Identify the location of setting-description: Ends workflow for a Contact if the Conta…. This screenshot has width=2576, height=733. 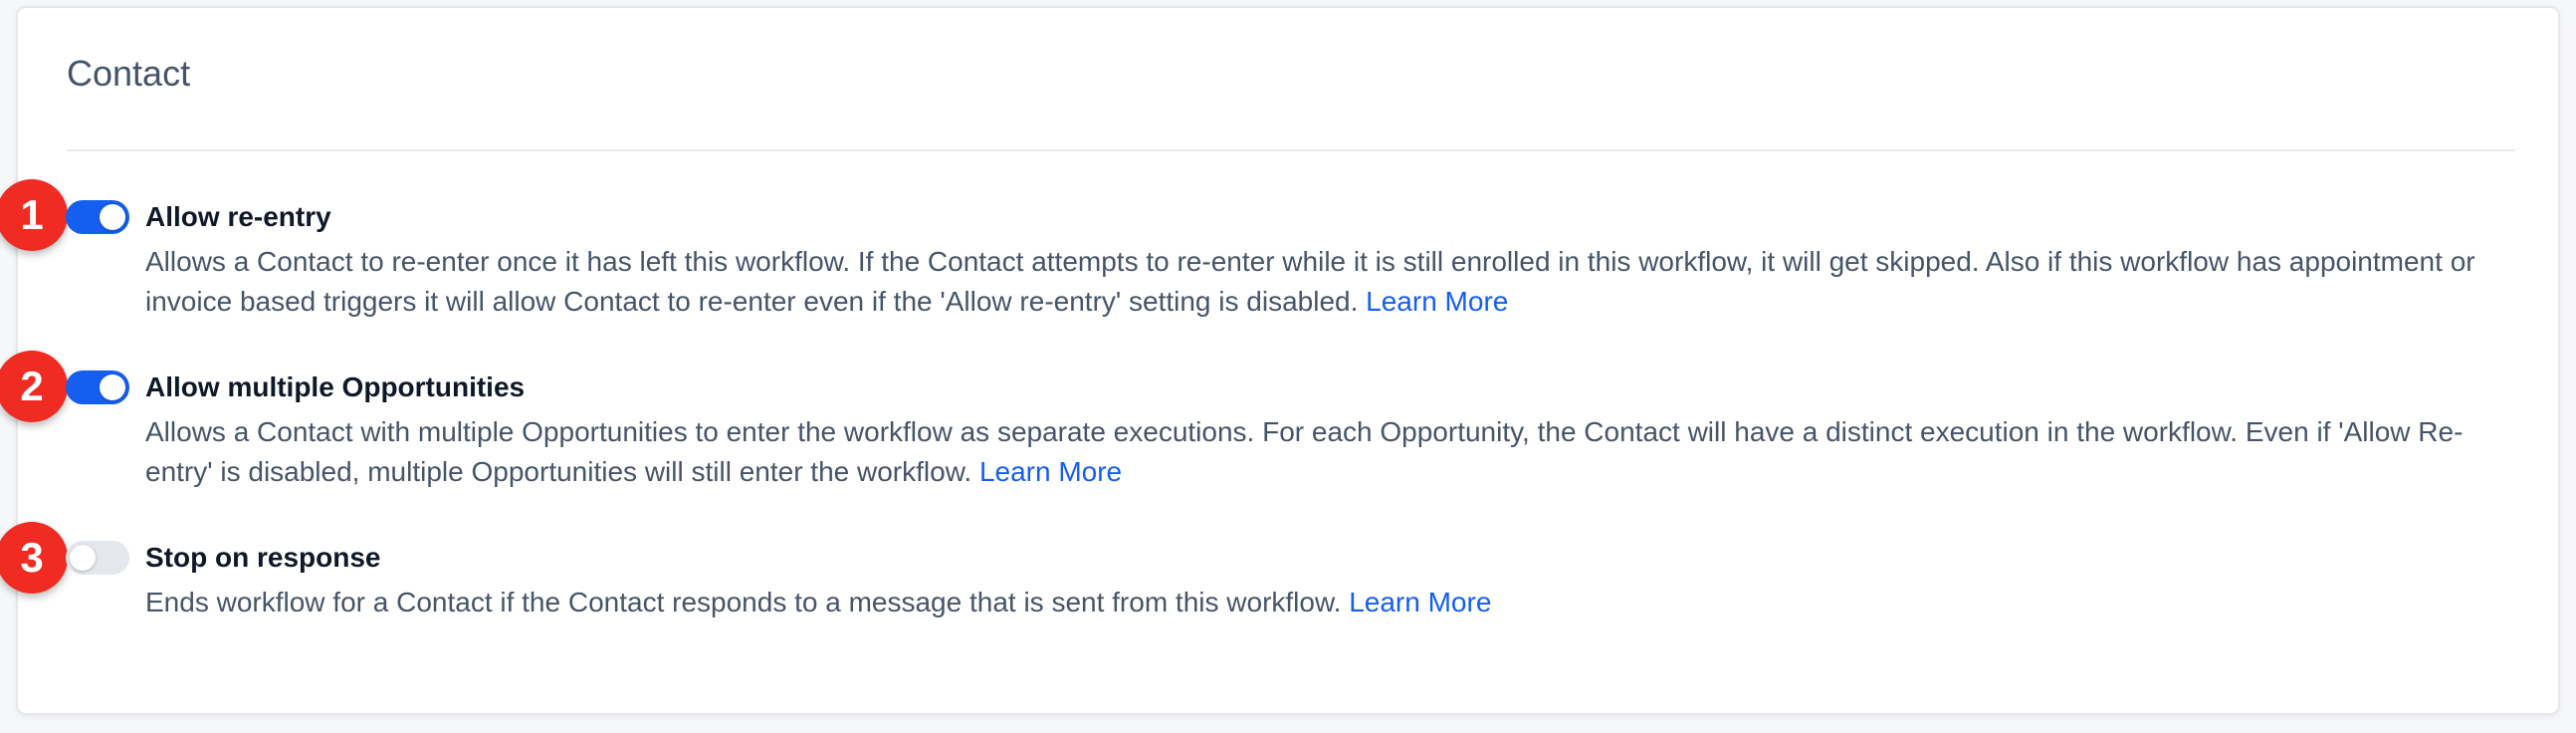
(1319, 603).